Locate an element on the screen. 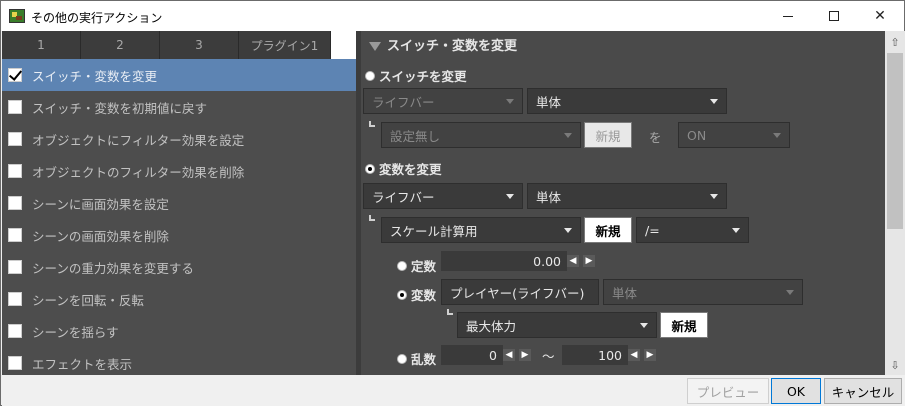 The image size is (905, 406). list-item: シーンの重力効果を変更する is located at coordinates (179, 267).